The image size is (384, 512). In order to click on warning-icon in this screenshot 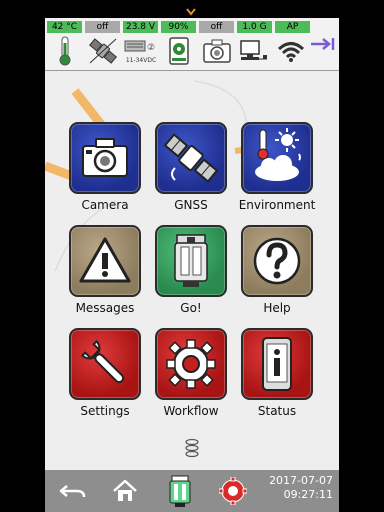, I will do `click(105, 260)`.